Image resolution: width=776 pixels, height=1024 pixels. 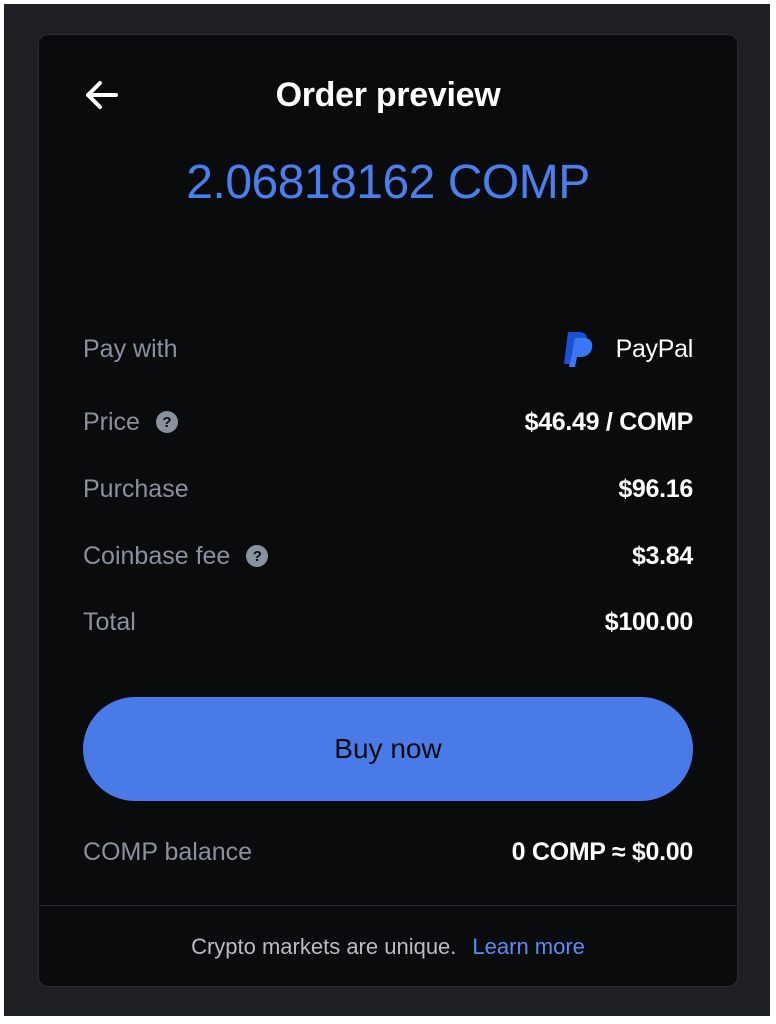 What do you see at coordinates (109, 621) in the screenshot?
I see `total-label: Total` at bounding box center [109, 621].